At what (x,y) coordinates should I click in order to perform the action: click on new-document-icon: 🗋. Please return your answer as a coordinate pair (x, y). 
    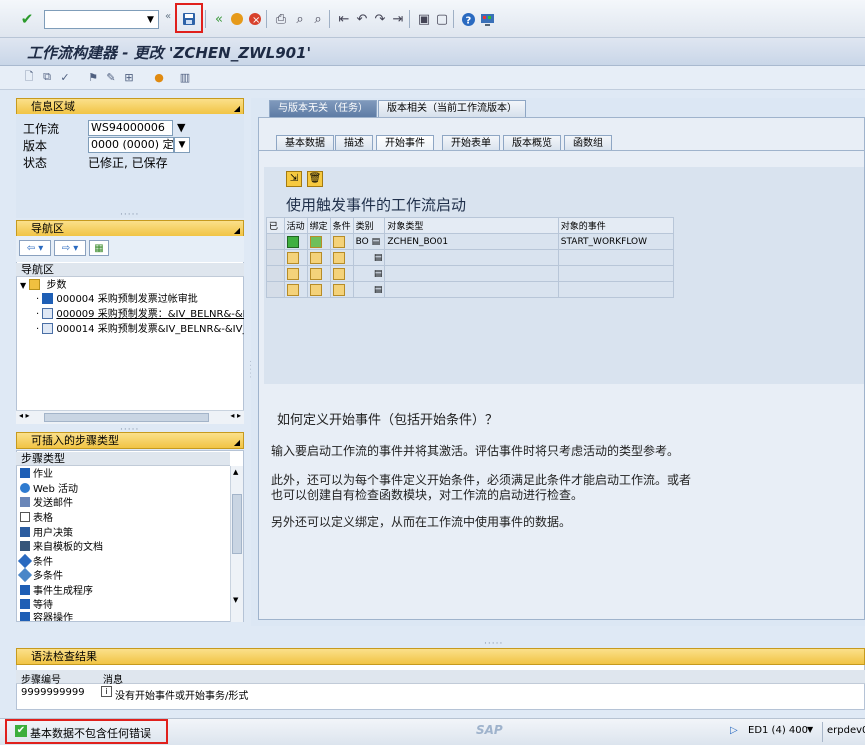
    Looking at the image, I should click on (29, 77).